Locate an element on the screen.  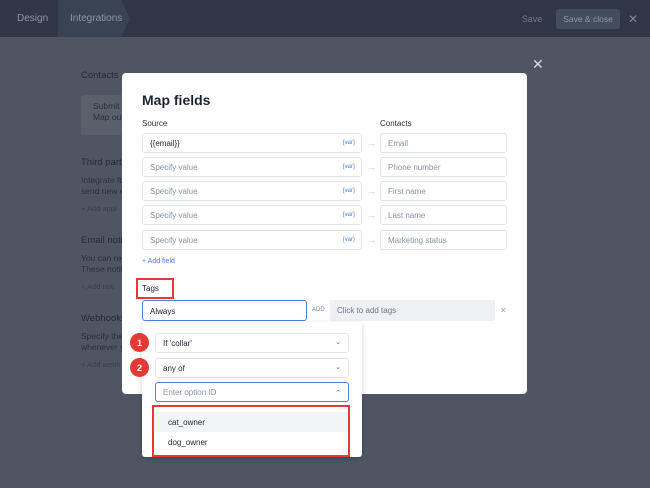
modal-title: Map fields is located at coordinates (176, 100).